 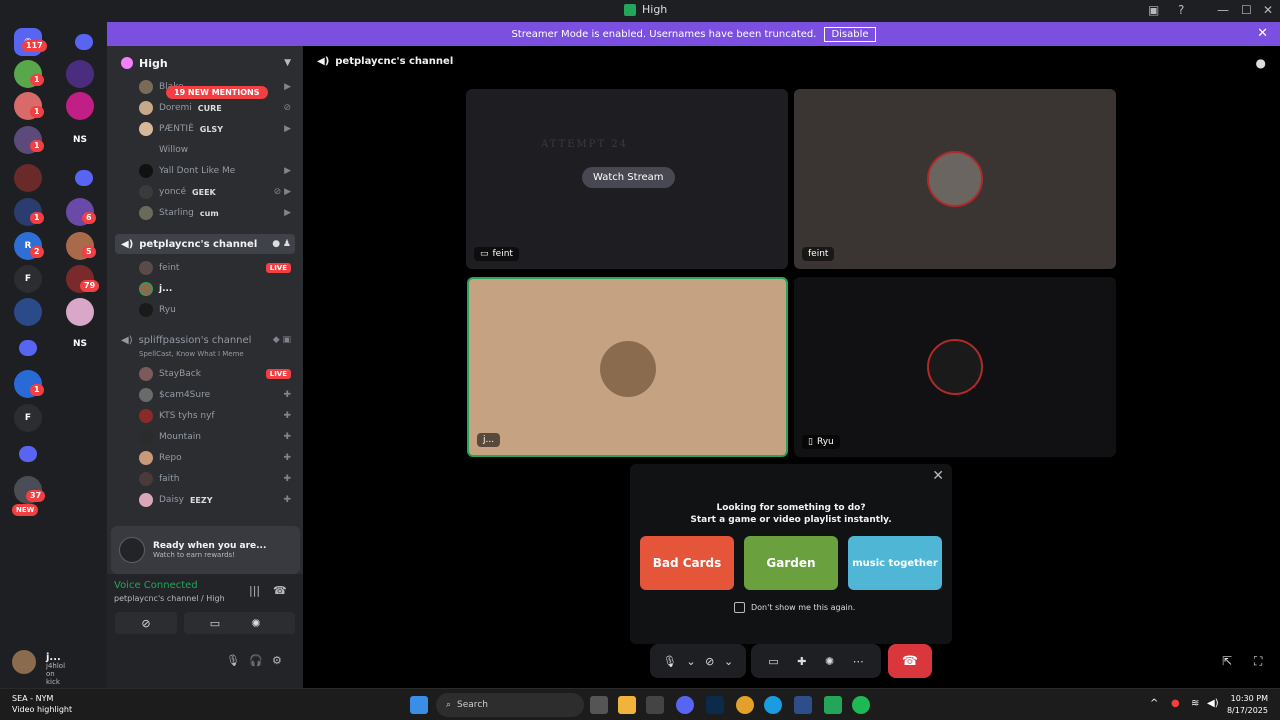 I want to click on gear-icon: ⚙, so click(x=277, y=660).